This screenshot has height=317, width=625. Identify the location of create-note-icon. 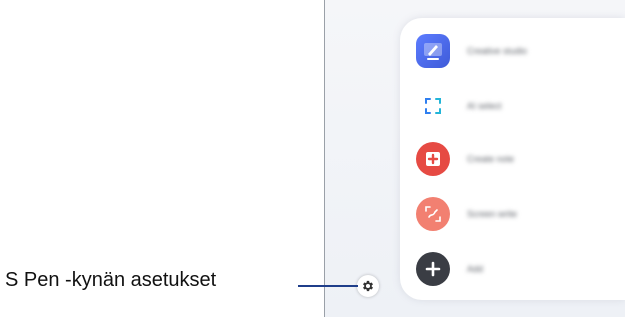
(433, 159).